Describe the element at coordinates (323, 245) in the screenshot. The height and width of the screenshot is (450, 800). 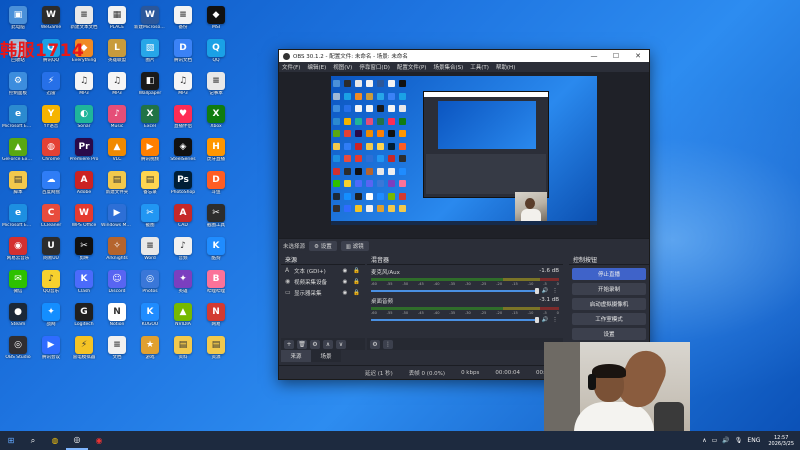
I see `source-properties-button: ⚙ 设置` at that location.